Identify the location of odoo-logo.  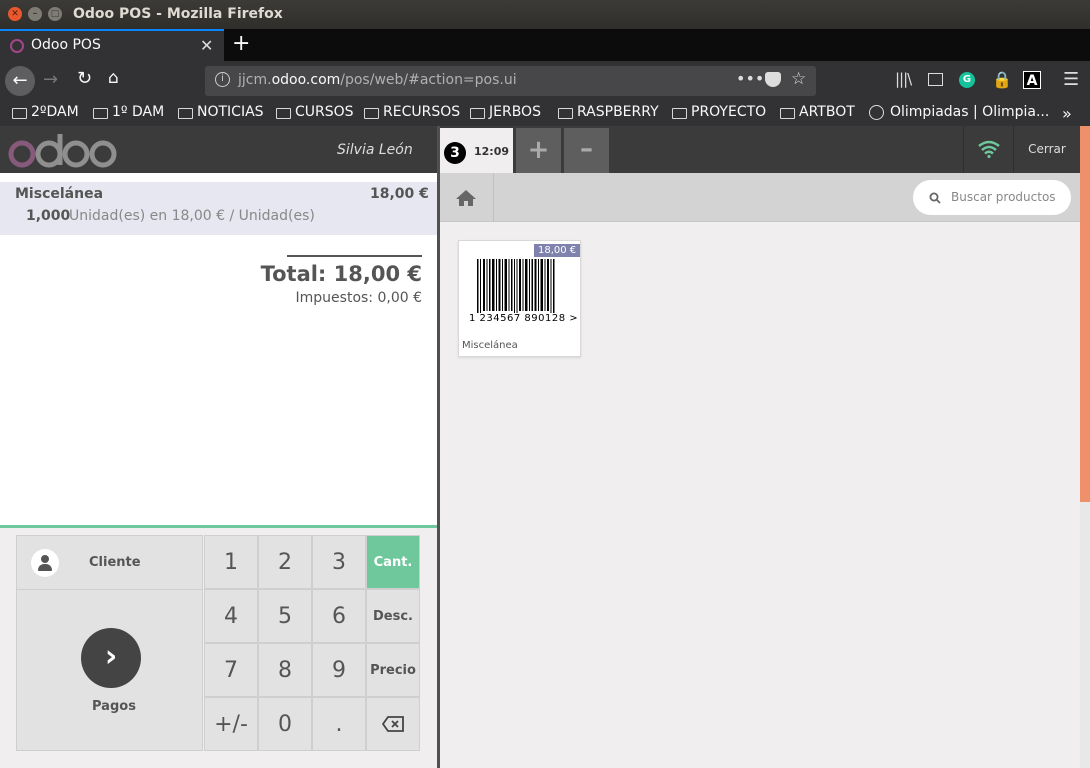
(62, 151).